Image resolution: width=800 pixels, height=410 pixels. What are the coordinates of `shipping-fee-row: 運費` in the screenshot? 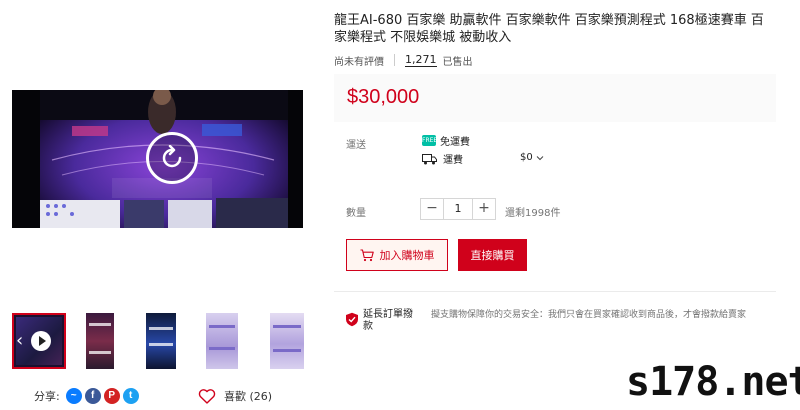 It's located at (442, 158).